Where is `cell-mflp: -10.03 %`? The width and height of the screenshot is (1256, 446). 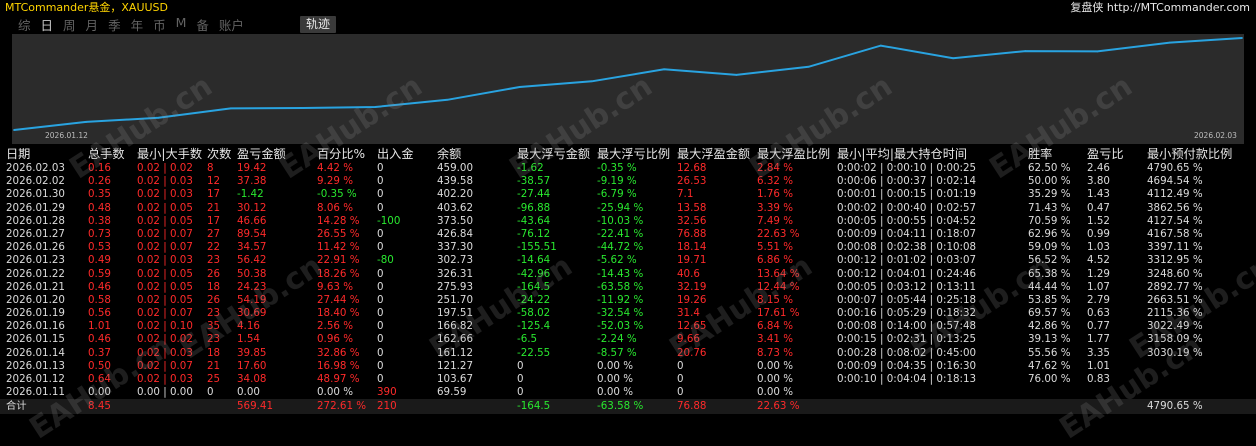
cell-mflp: -10.03 % is located at coordinates (620, 220).